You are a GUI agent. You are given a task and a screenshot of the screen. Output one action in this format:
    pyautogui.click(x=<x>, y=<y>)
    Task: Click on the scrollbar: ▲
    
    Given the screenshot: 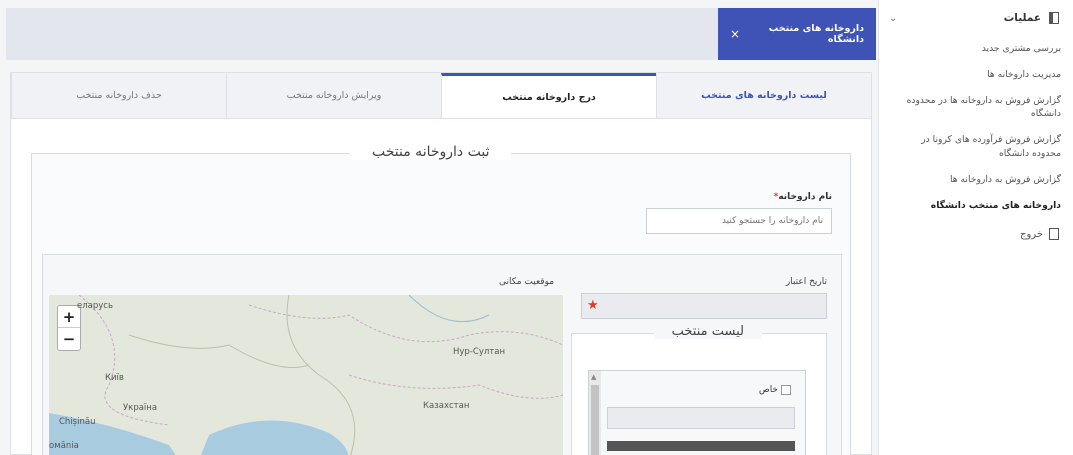 What is the action you would take?
    pyautogui.click(x=595, y=413)
    